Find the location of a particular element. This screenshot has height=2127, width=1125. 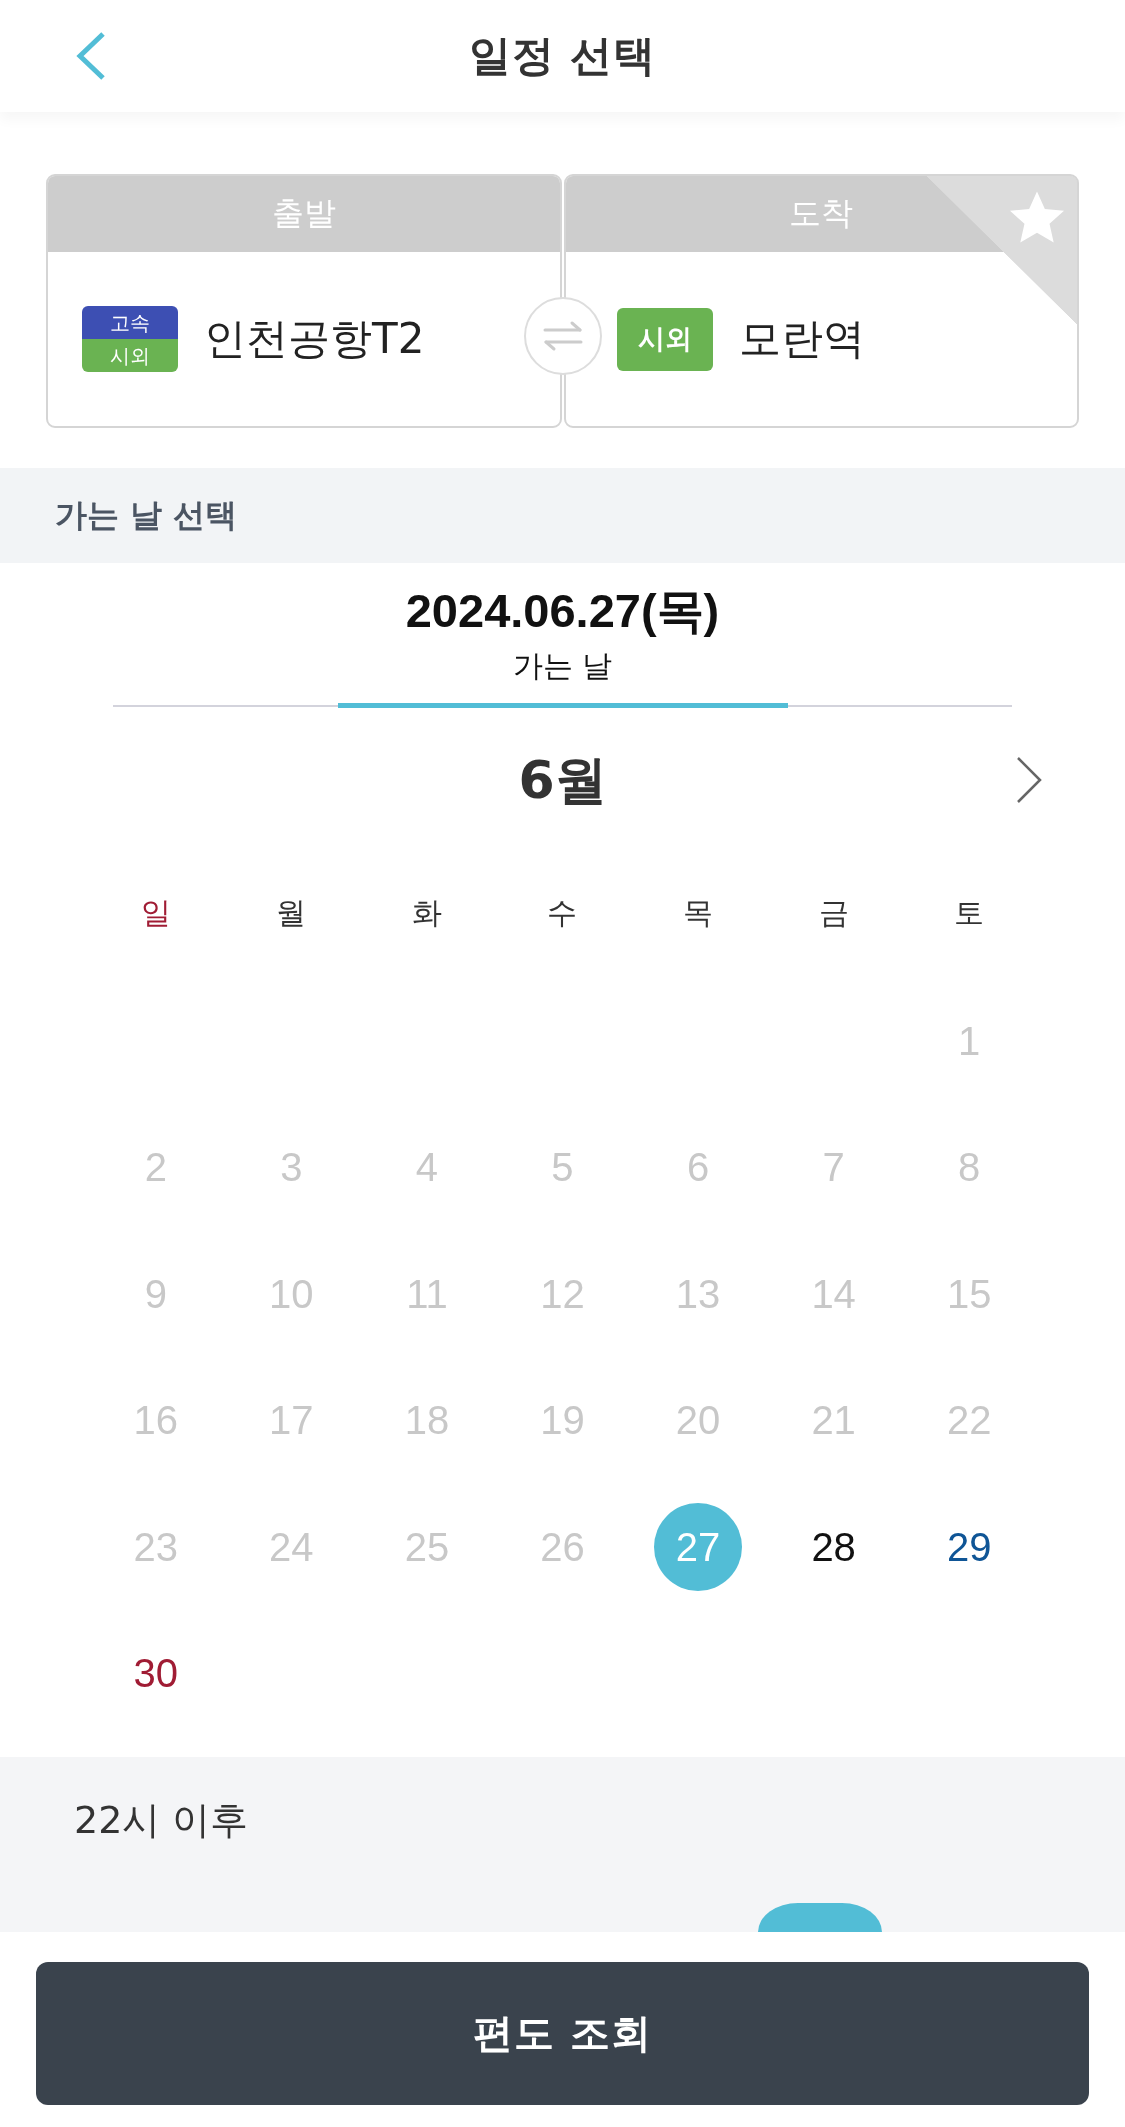

departure-station: 인천공항T2 is located at coordinates (314, 339).